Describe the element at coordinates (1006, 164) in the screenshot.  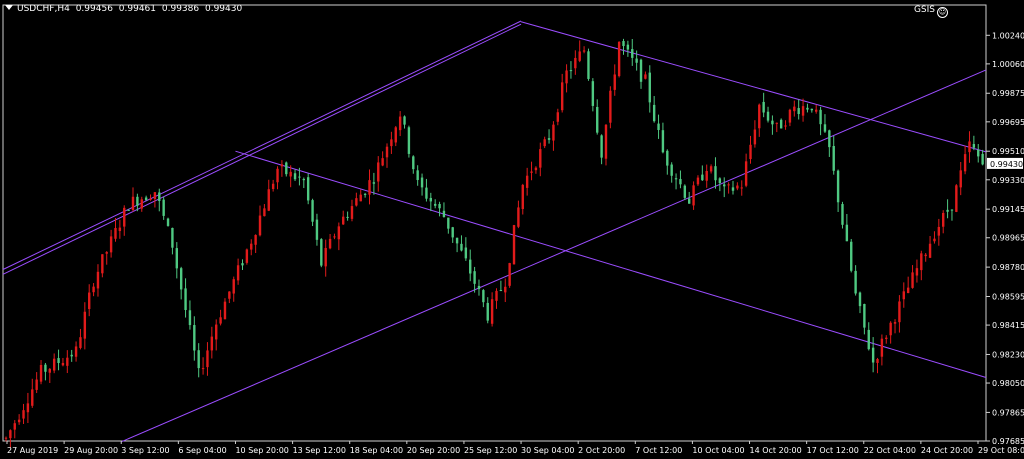
I see `last-price-label: 0.99430` at that location.